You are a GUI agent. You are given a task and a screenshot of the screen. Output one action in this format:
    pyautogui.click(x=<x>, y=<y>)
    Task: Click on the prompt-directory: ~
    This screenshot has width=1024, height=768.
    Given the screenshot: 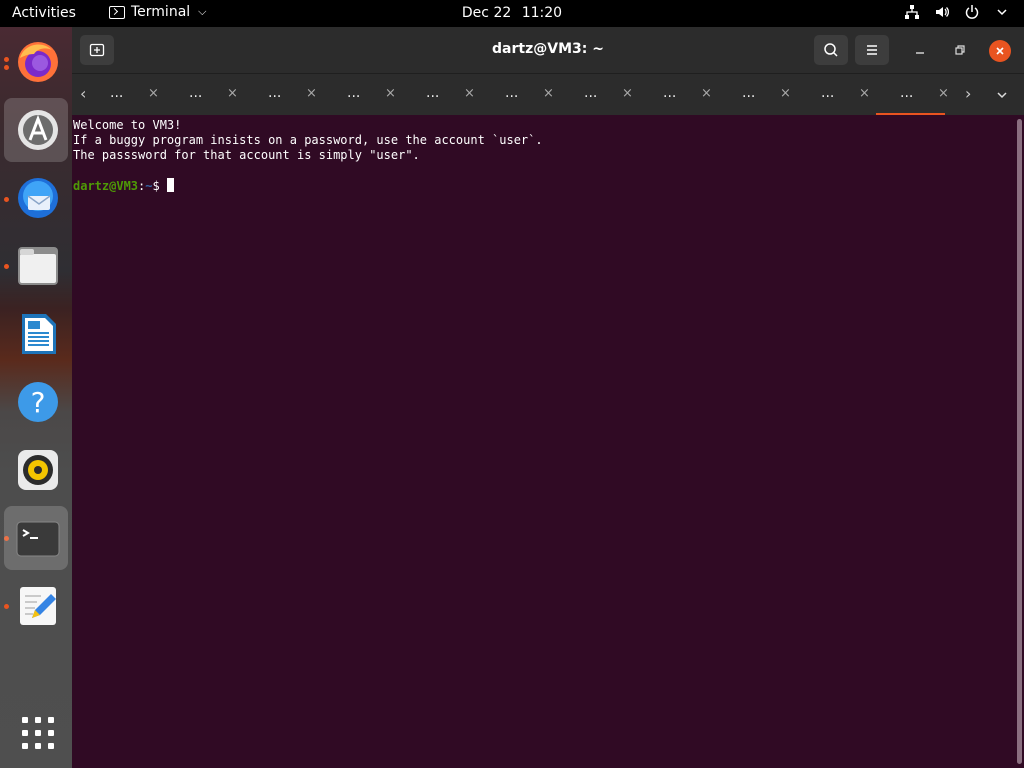 What is the action you would take?
    pyautogui.click(x=149, y=186)
    